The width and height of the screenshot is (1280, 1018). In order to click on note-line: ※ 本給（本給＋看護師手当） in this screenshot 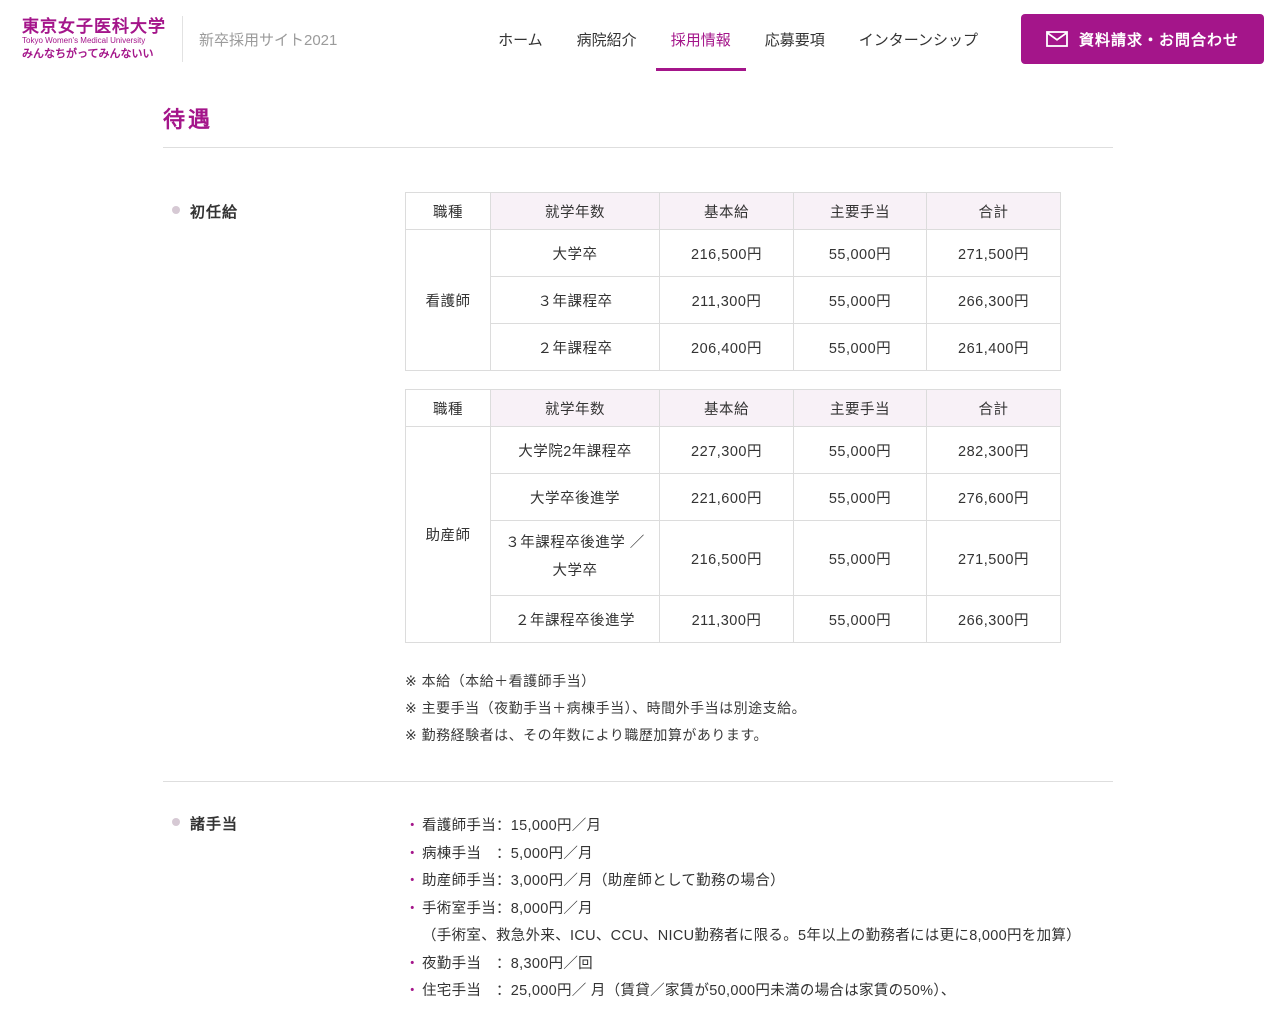, I will do `click(500, 681)`.